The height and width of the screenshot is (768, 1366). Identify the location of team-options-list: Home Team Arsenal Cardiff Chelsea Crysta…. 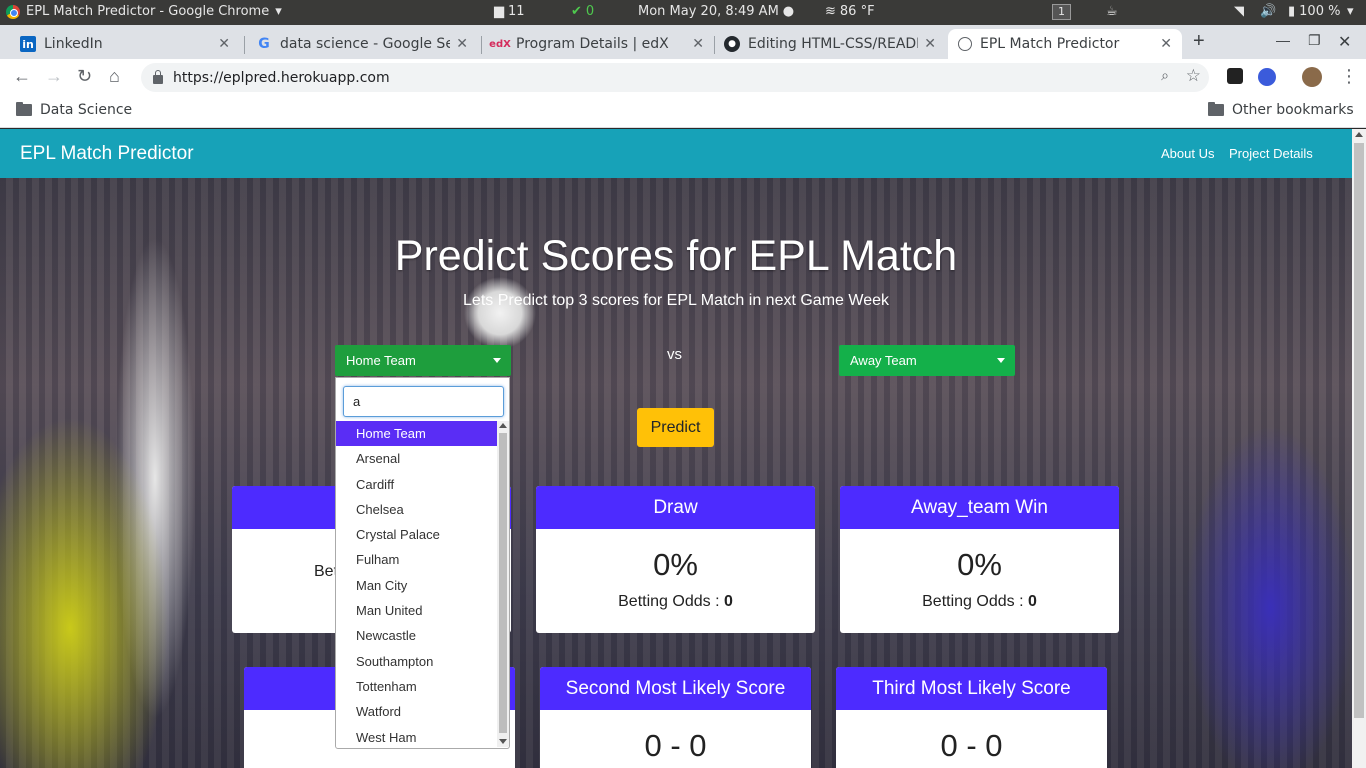
(416, 585).